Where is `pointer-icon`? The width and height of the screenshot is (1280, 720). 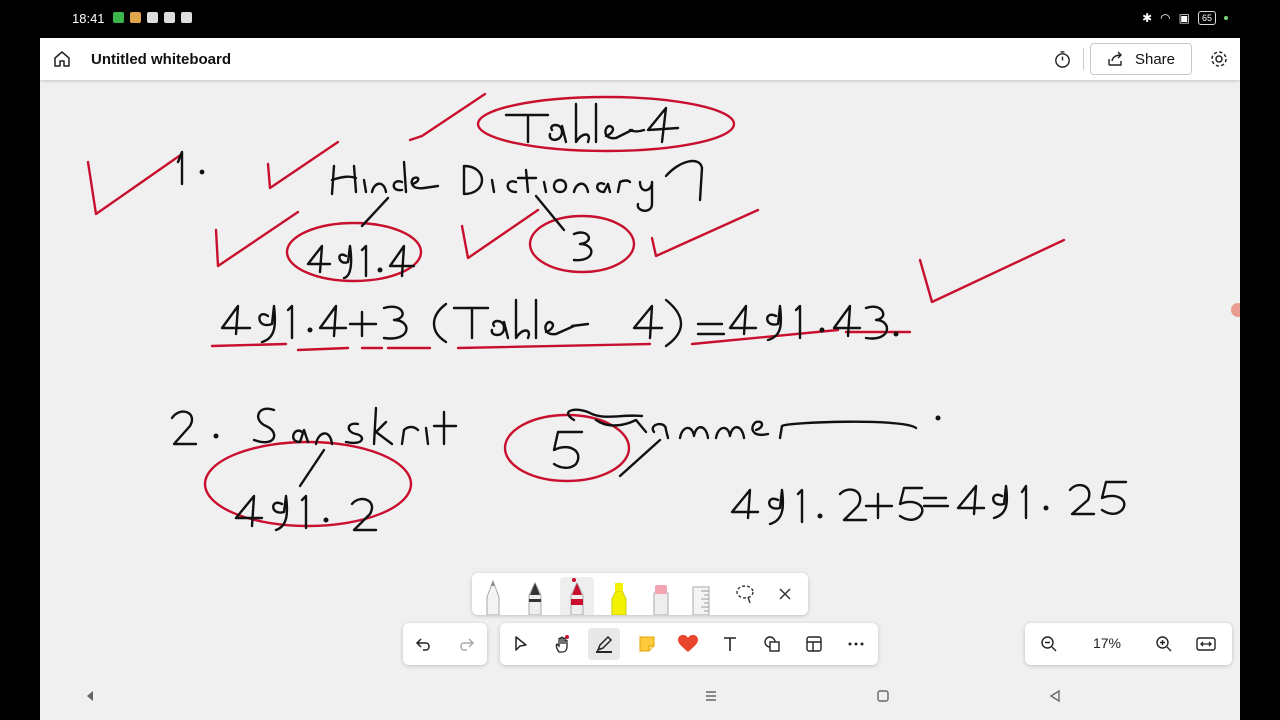
pointer-icon is located at coordinates (521, 643).